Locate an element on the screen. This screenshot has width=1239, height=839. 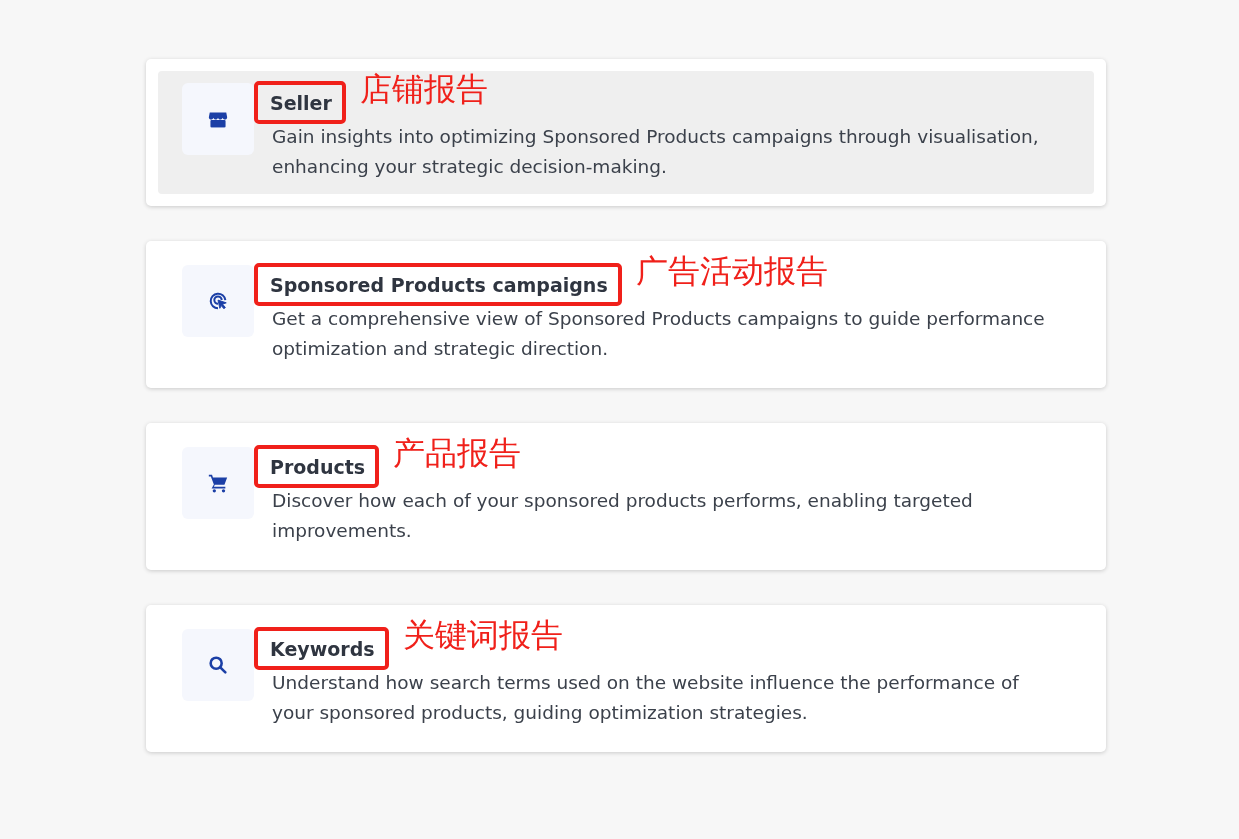
report-title: Sponsored Products campaigns is located at coordinates (438, 284).